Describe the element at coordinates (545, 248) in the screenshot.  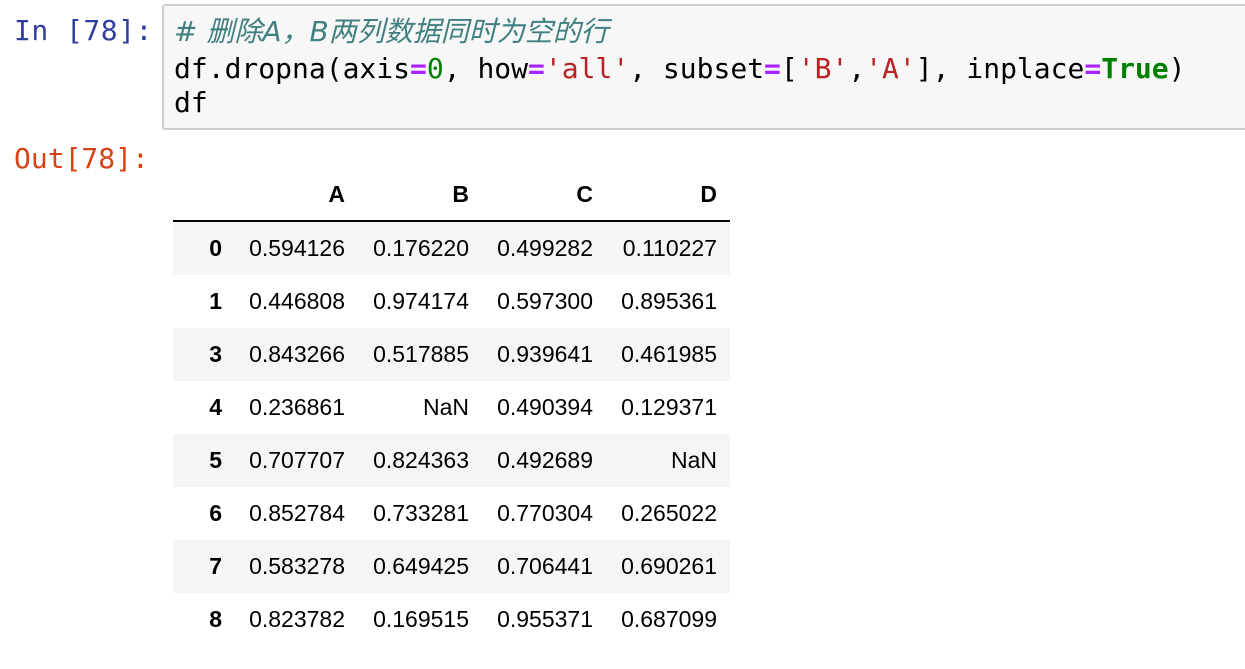
I see `table-cell: 0.499282` at that location.